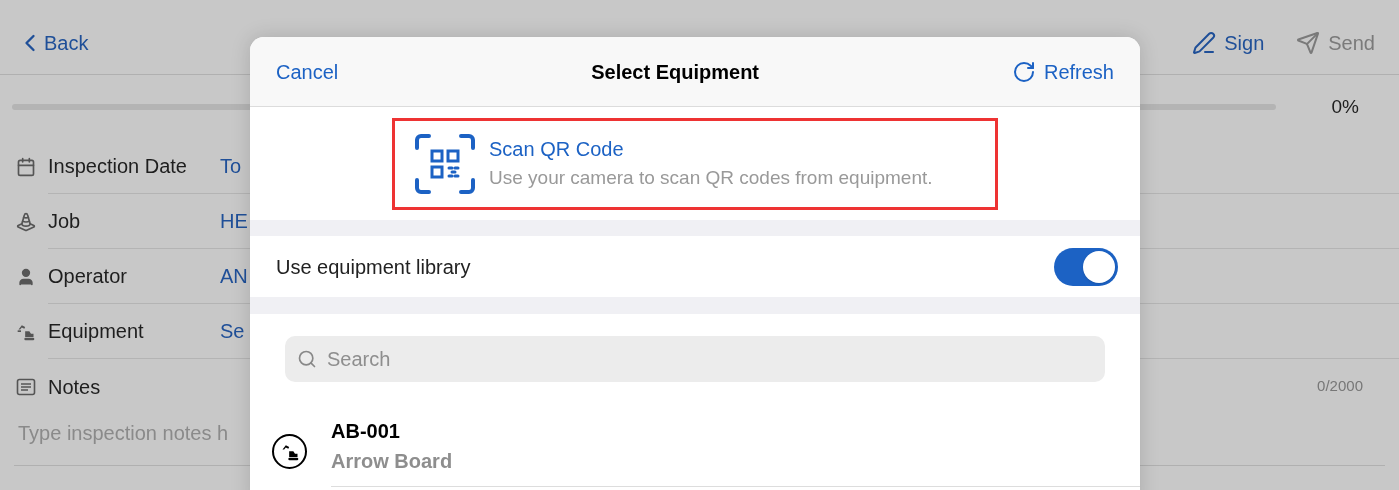 This screenshot has width=1399, height=490. What do you see at coordinates (307, 359) in the screenshot?
I see `search-icon` at bounding box center [307, 359].